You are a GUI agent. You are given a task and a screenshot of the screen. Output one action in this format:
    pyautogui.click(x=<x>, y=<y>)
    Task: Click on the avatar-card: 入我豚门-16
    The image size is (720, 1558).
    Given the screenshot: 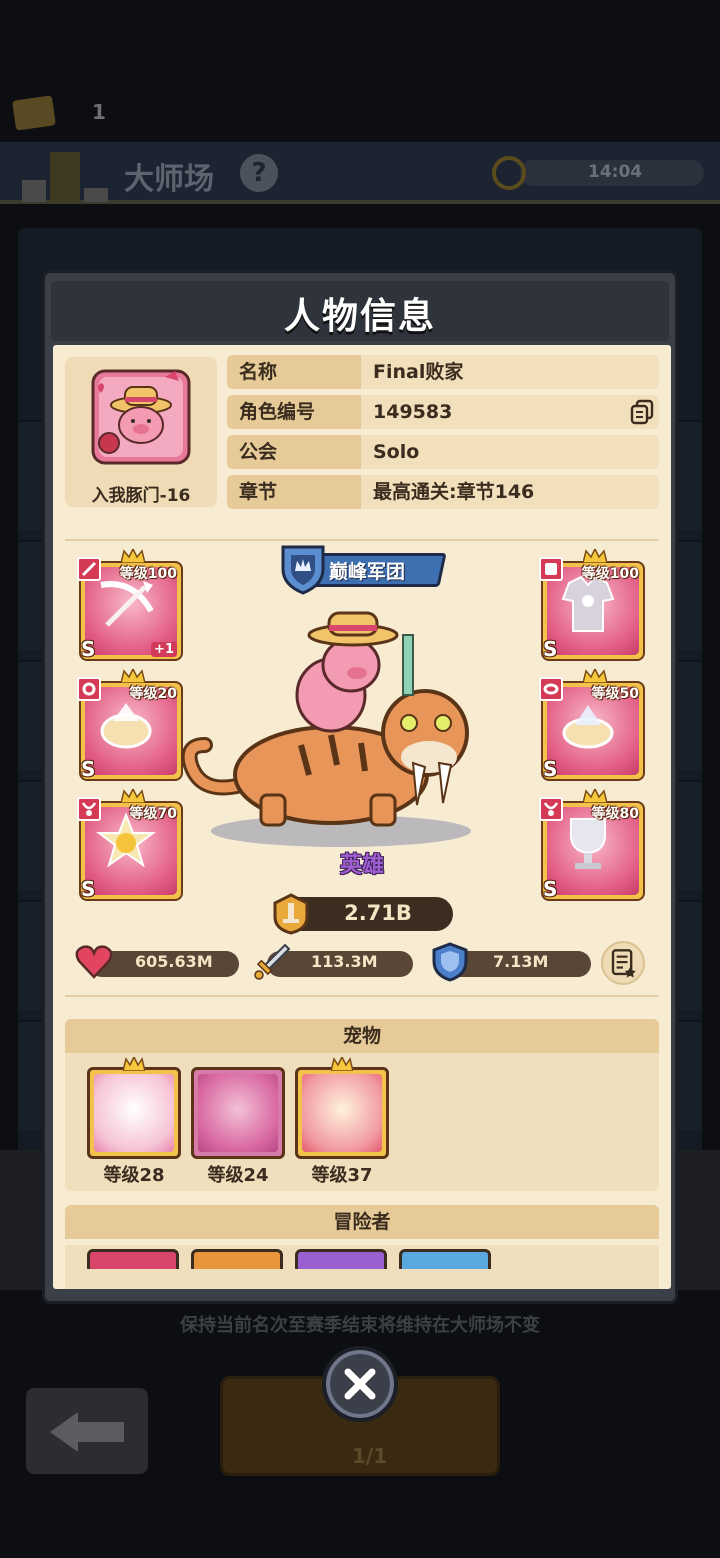 What is the action you would take?
    pyautogui.click(x=141, y=432)
    